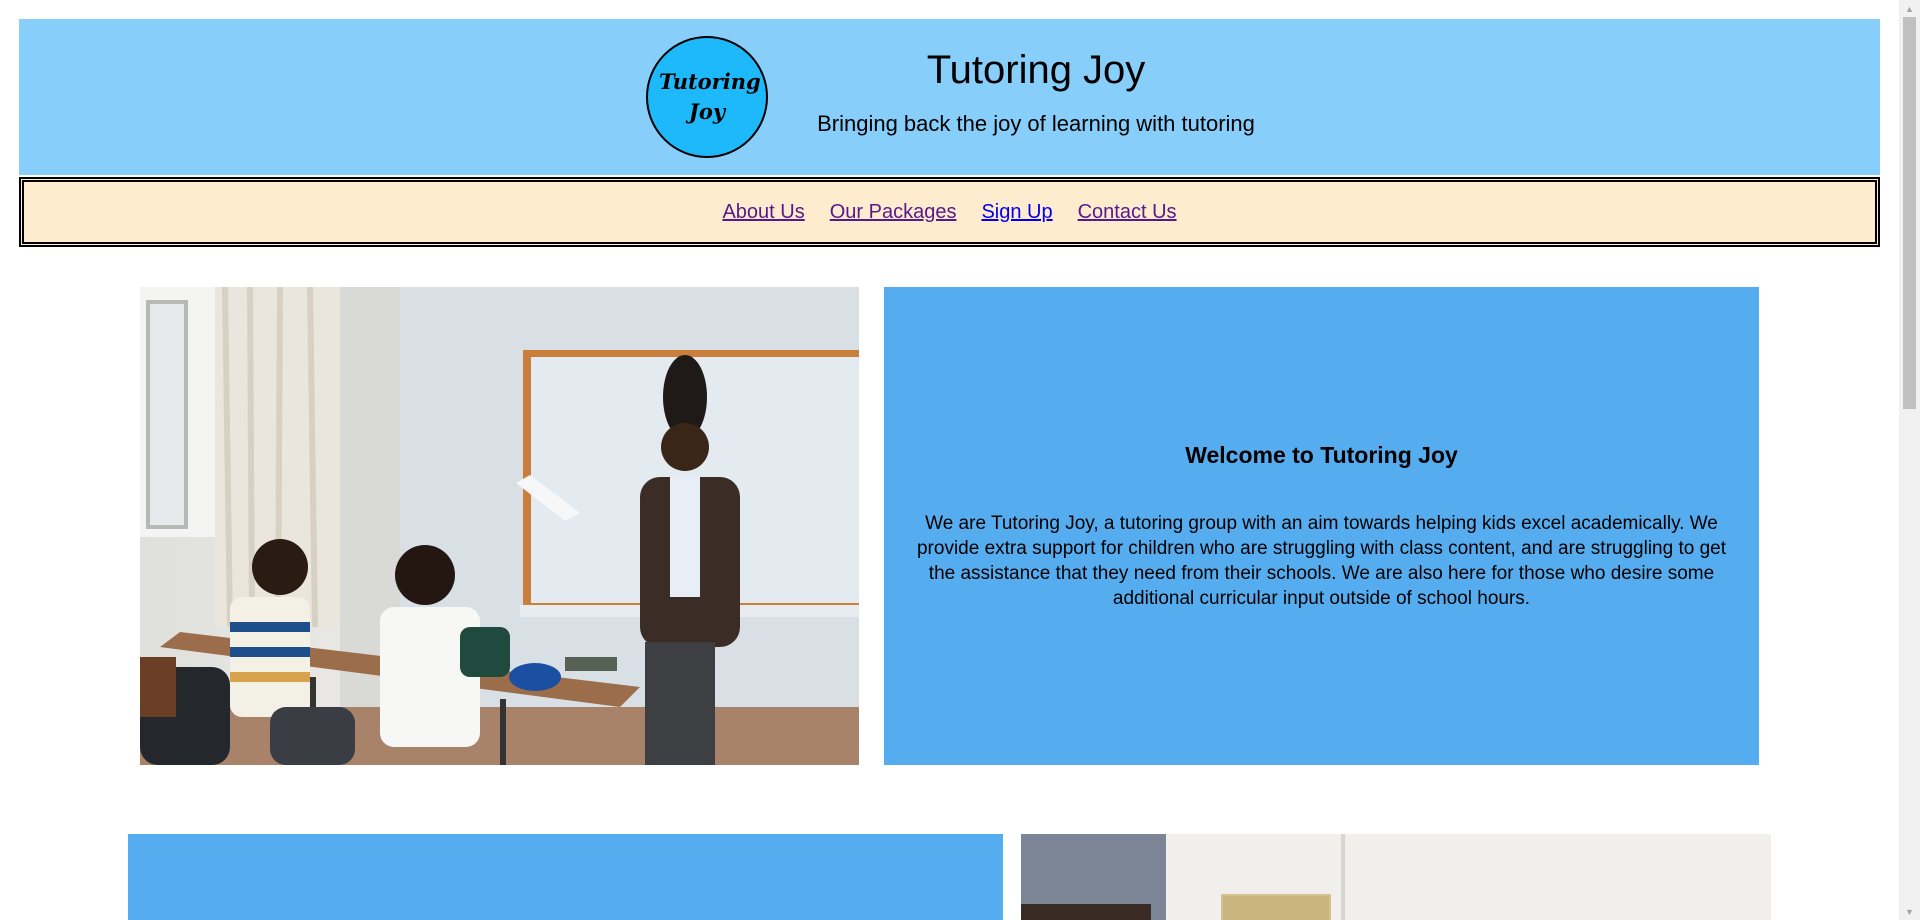 This screenshot has height=920, width=1920. I want to click on site-title: Tutoring Joy, so click(1036, 70).